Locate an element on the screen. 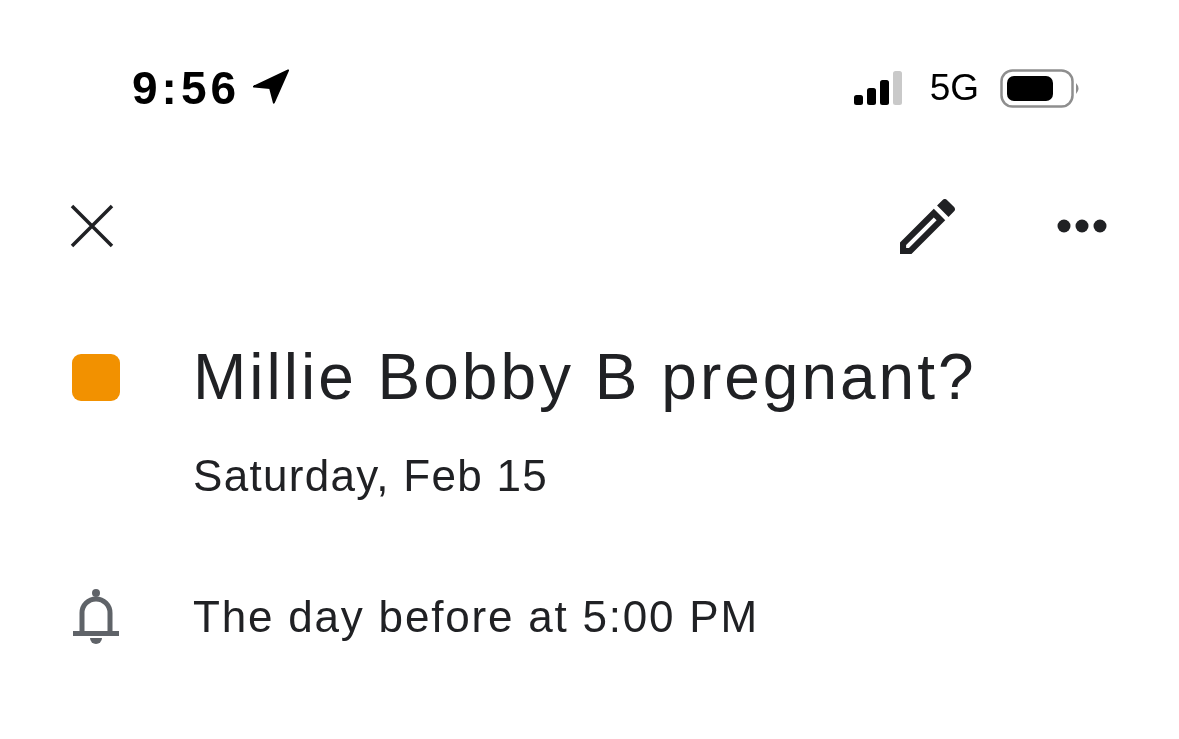  event-date: Saturday, Feb 15 is located at coordinates (371, 476).